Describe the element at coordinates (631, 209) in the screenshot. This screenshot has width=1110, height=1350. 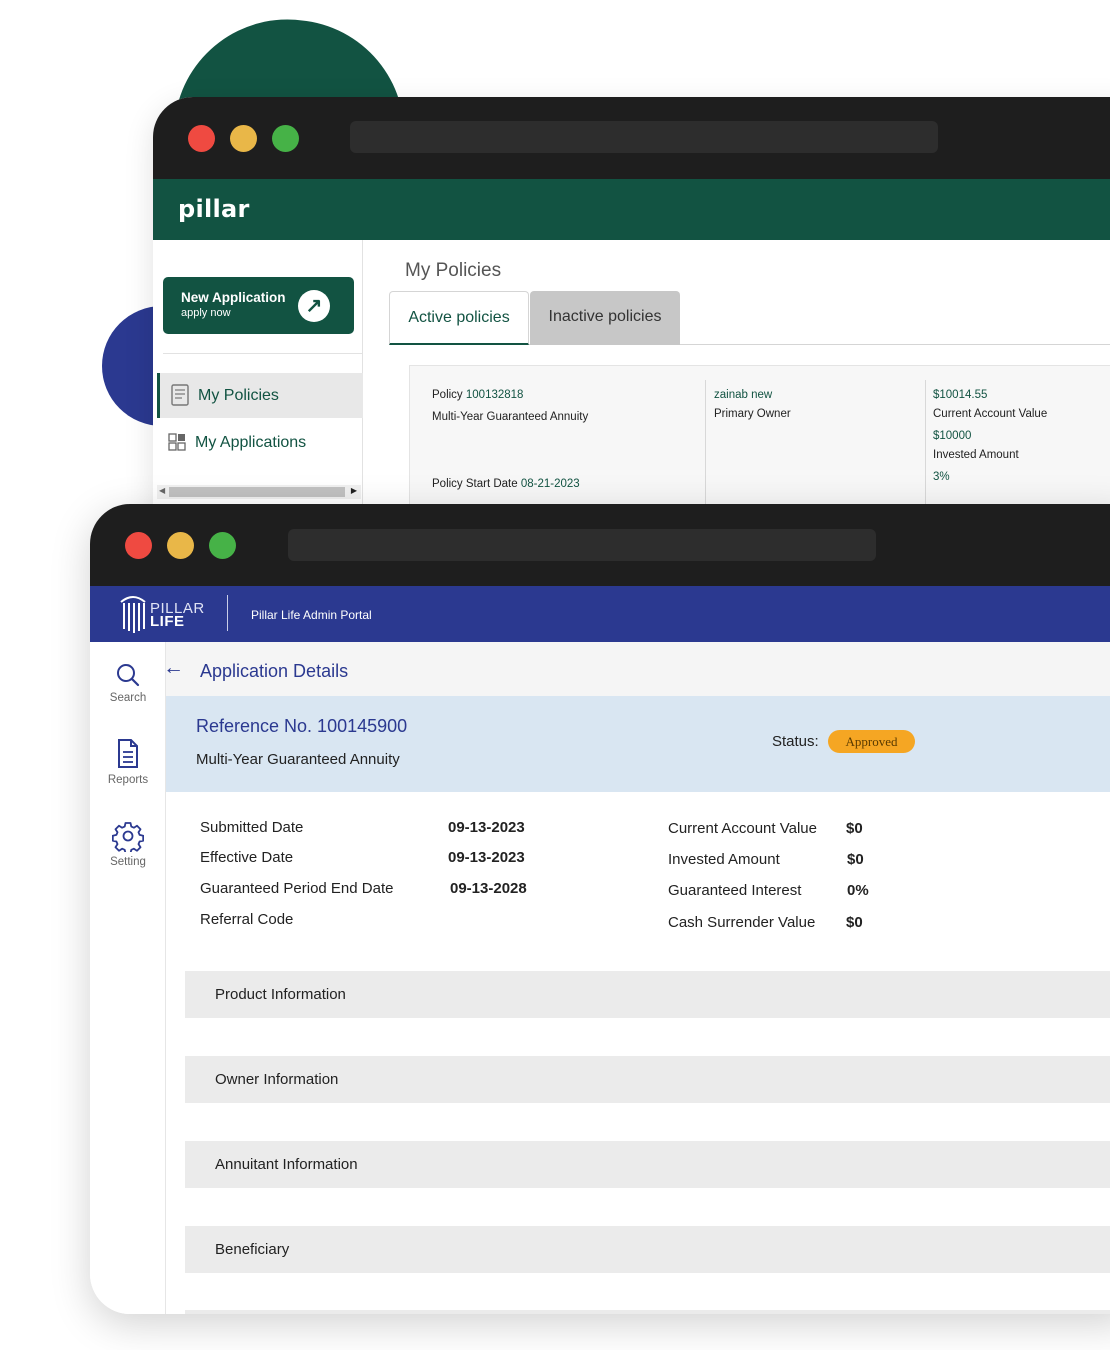
I see `brand-header: pillar` at that location.